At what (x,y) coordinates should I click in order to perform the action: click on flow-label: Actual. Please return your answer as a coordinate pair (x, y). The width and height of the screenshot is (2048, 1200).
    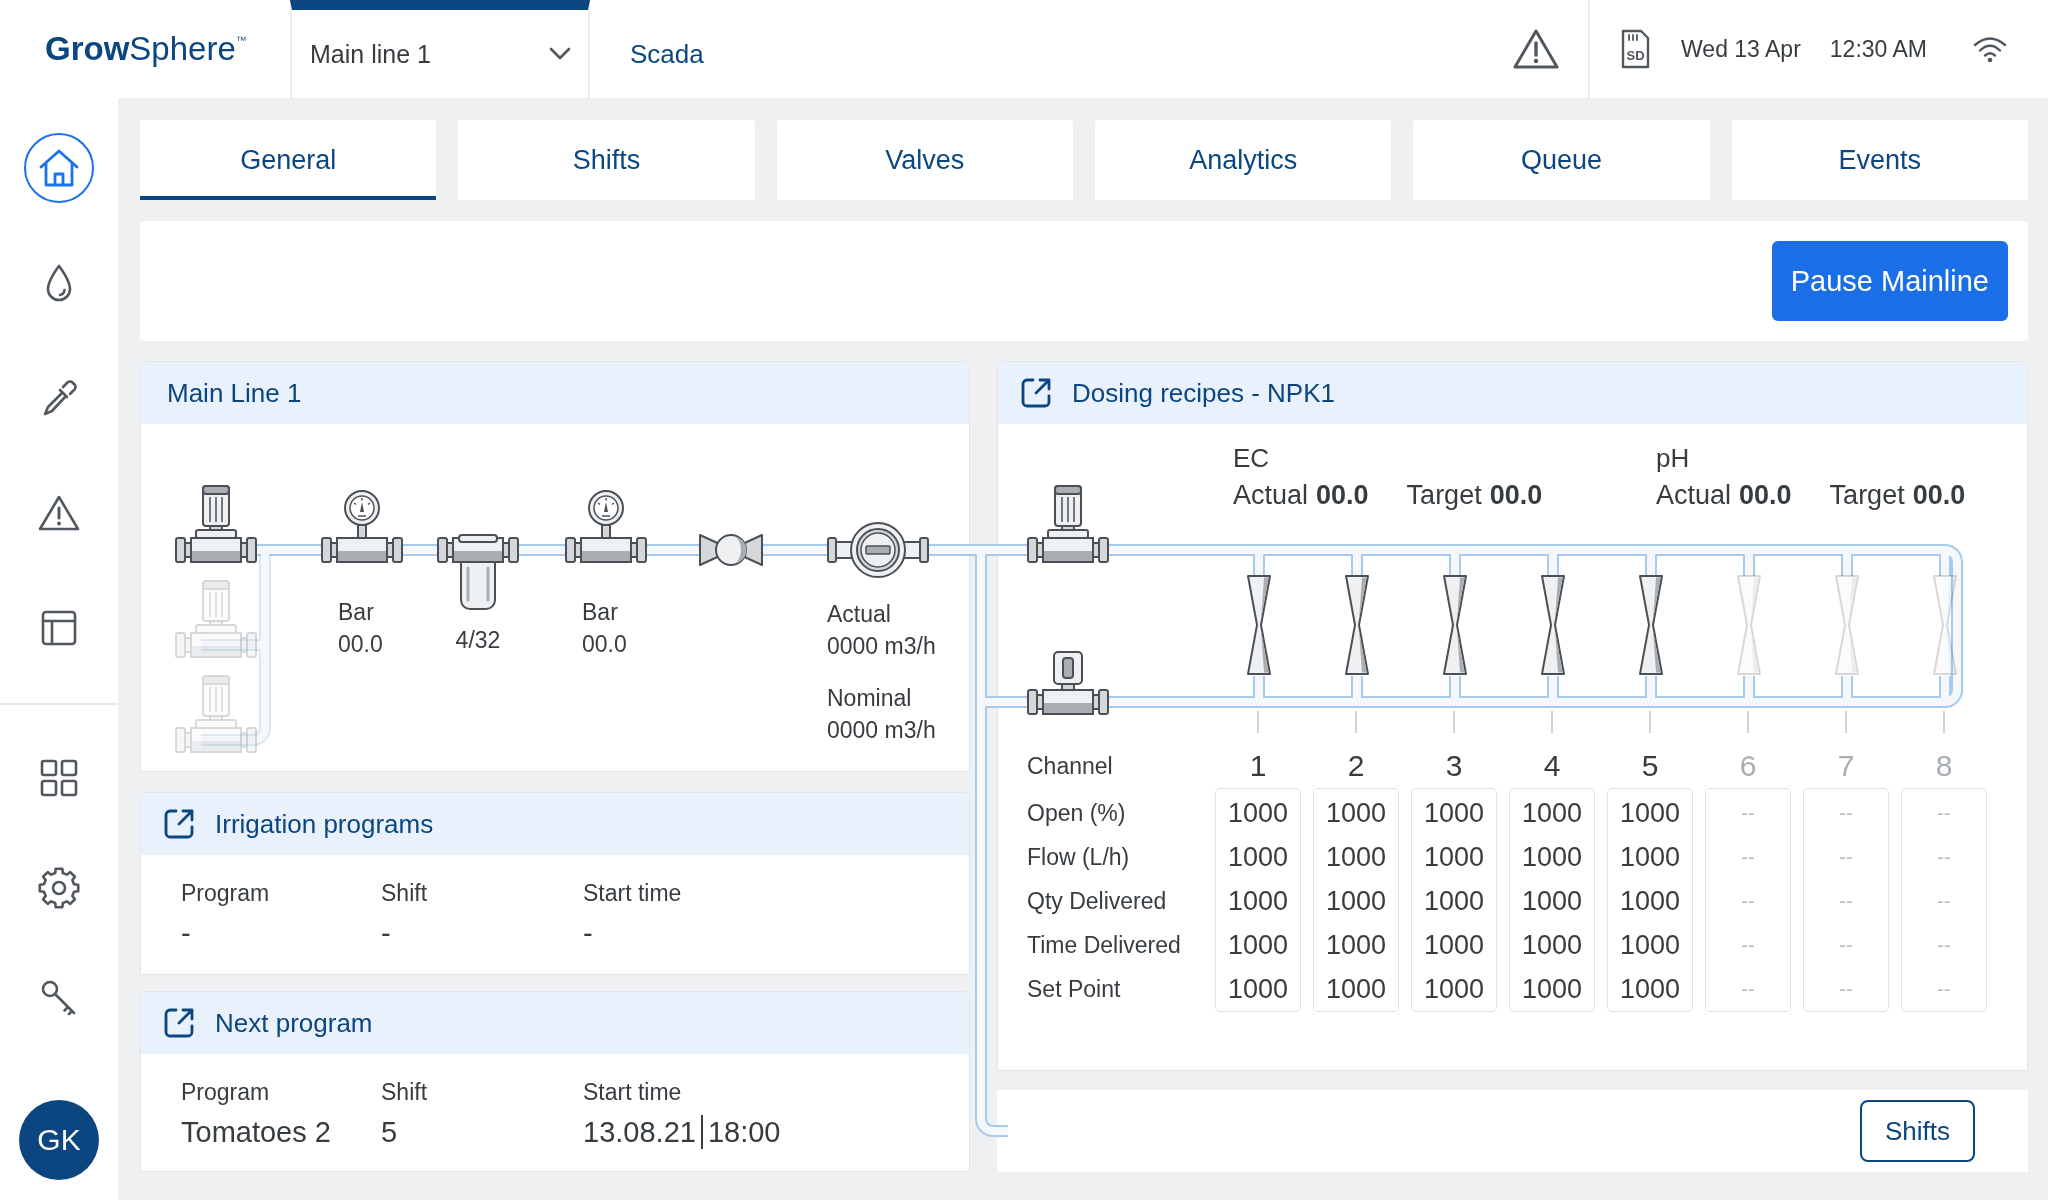
    Looking at the image, I should click on (859, 614).